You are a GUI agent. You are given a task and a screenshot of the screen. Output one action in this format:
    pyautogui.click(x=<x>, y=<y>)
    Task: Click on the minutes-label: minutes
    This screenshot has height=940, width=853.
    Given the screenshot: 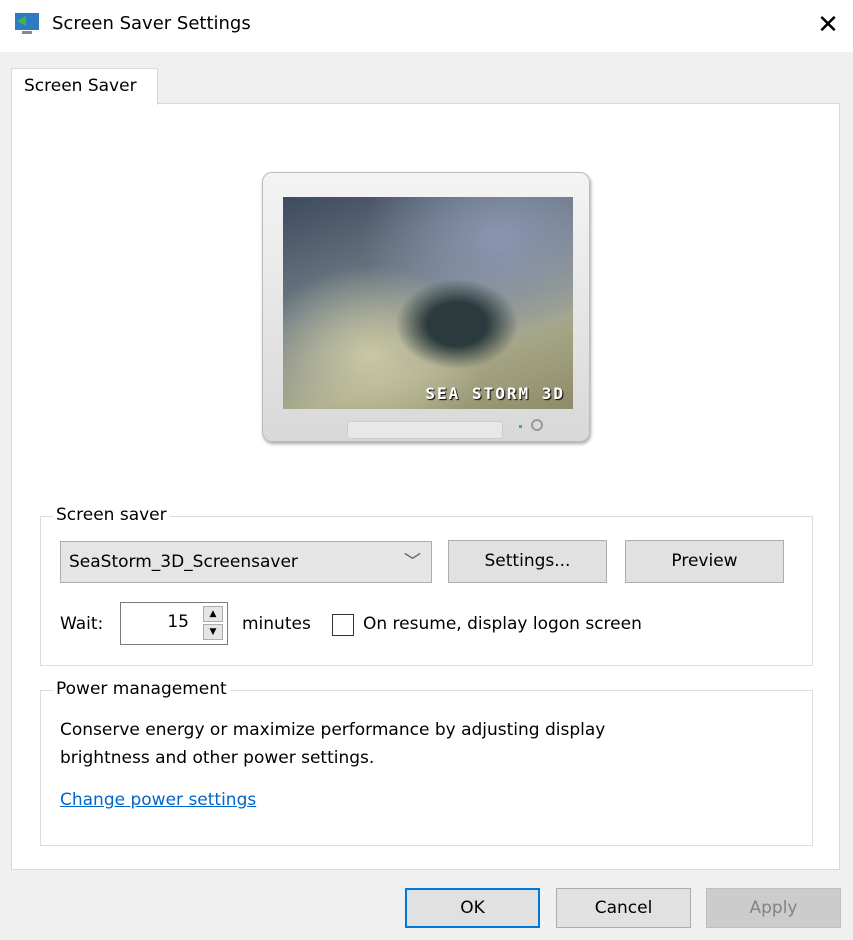 What is the action you would take?
    pyautogui.click(x=276, y=624)
    